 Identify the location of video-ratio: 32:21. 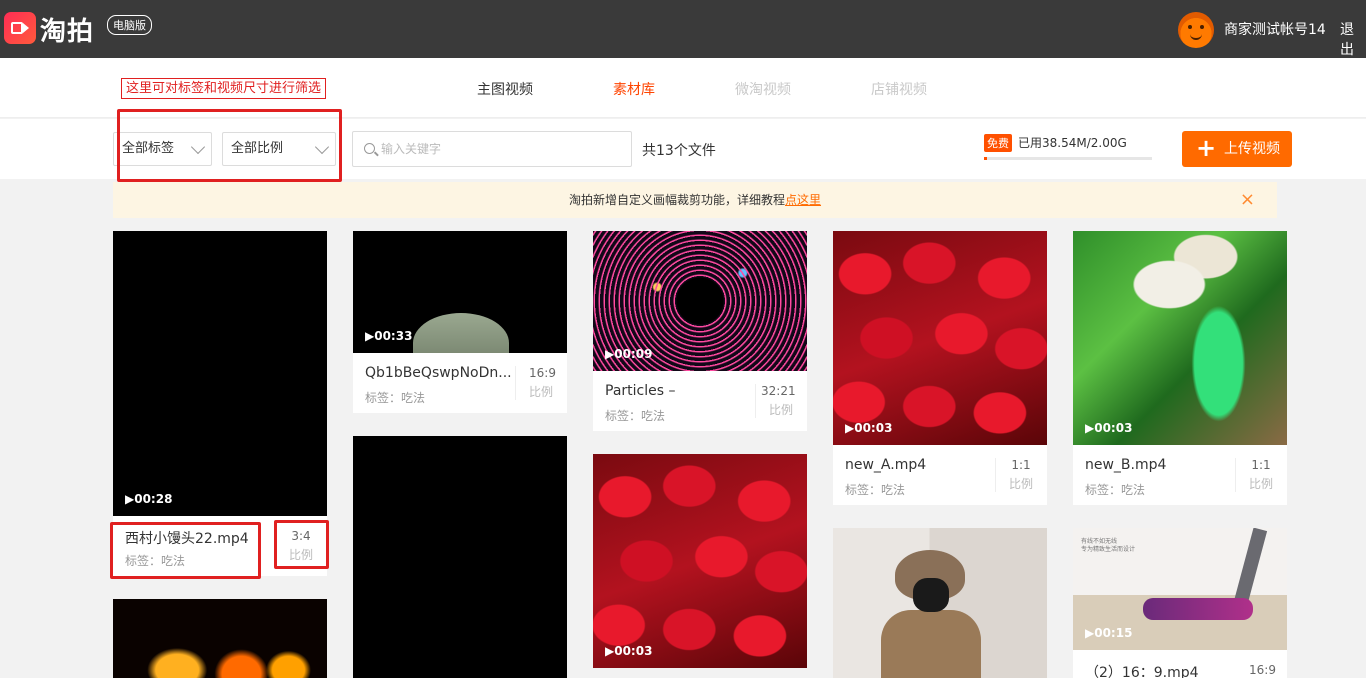
(778, 391).